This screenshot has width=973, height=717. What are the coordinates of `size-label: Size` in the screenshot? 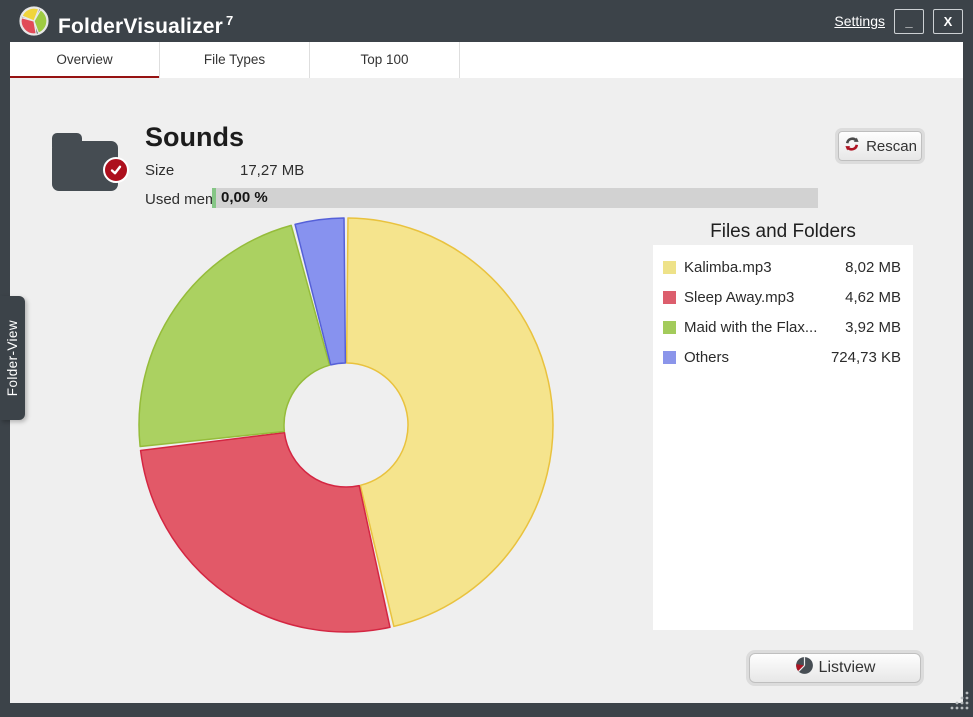 It's located at (160, 170).